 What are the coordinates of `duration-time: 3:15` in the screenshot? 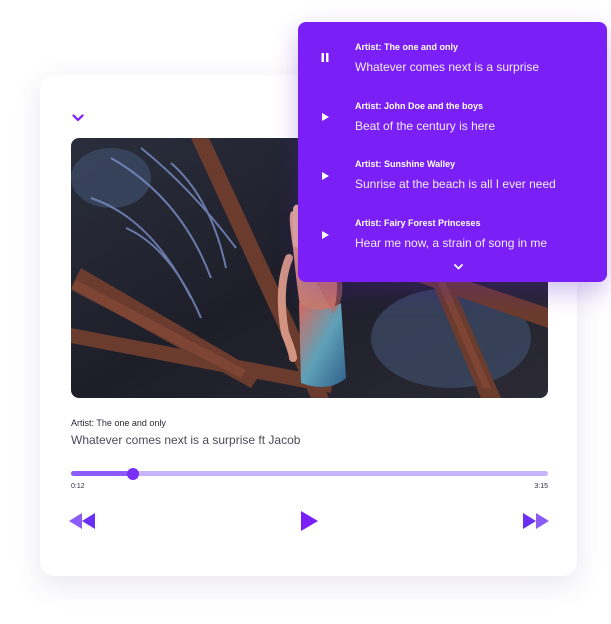 It's located at (541, 486).